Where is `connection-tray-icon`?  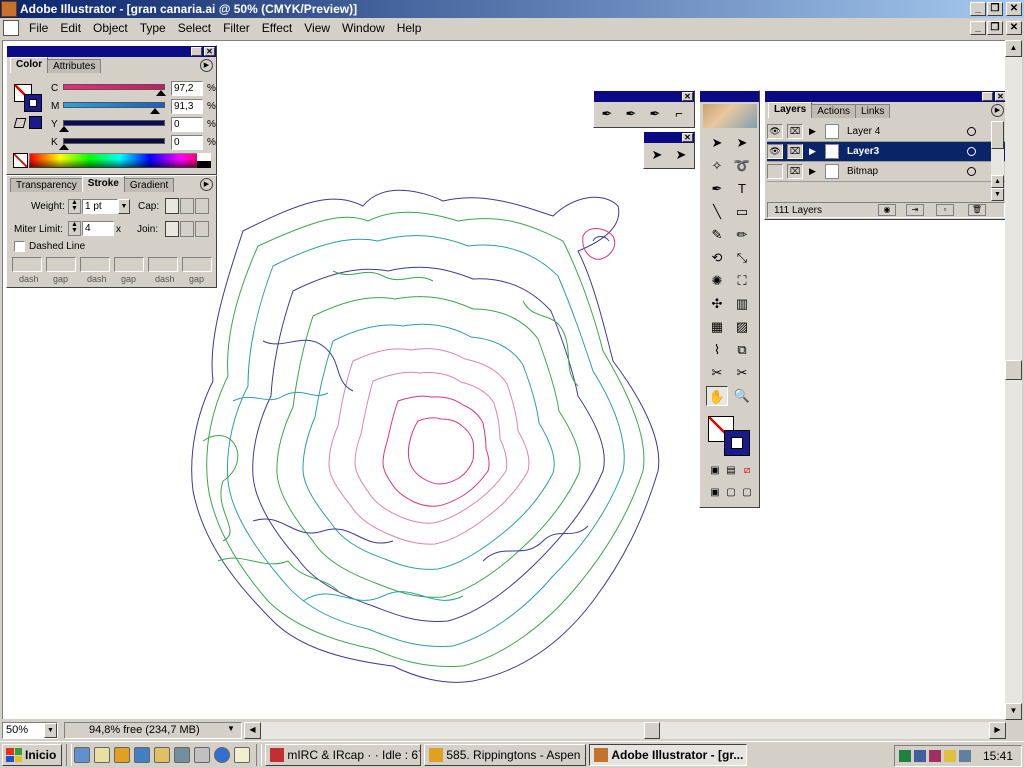 connection-tray-icon is located at coordinates (965, 756).